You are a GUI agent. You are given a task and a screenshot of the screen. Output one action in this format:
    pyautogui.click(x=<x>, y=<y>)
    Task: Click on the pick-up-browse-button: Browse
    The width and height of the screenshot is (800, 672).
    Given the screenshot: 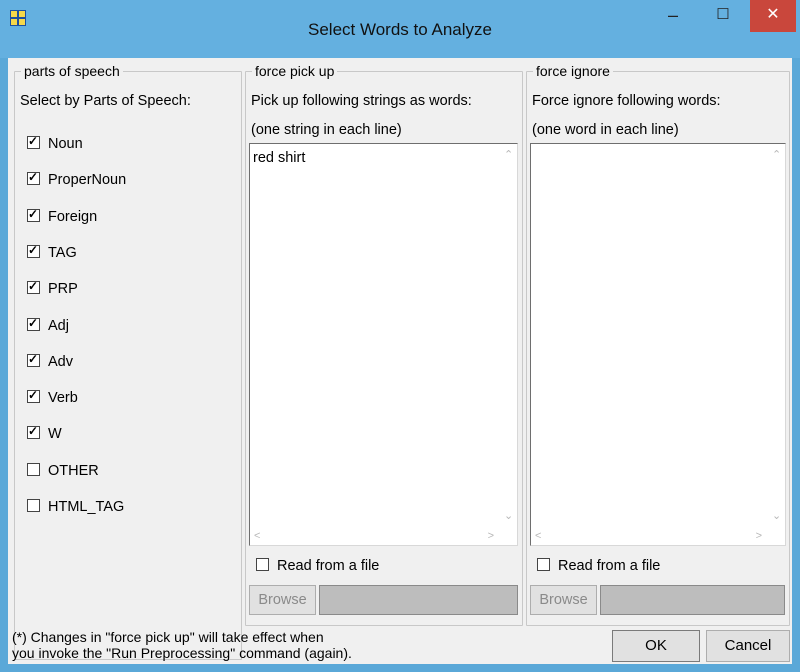 What is the action you would take?
    pyautogui.click(x=282, y=600)
    